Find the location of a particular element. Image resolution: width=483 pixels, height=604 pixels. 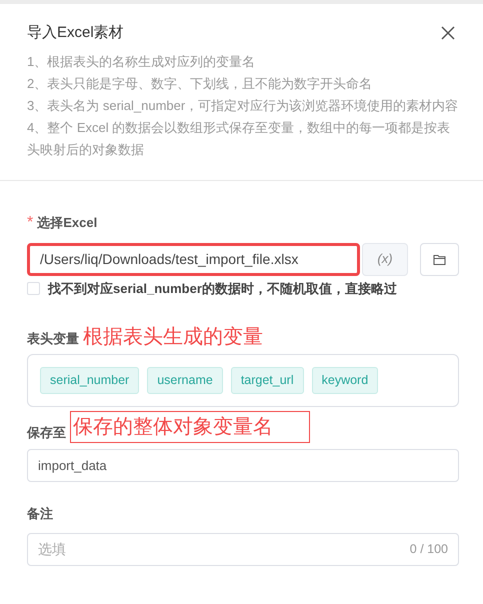

field-label: 选择Excel is located at coordinates (67, 223).